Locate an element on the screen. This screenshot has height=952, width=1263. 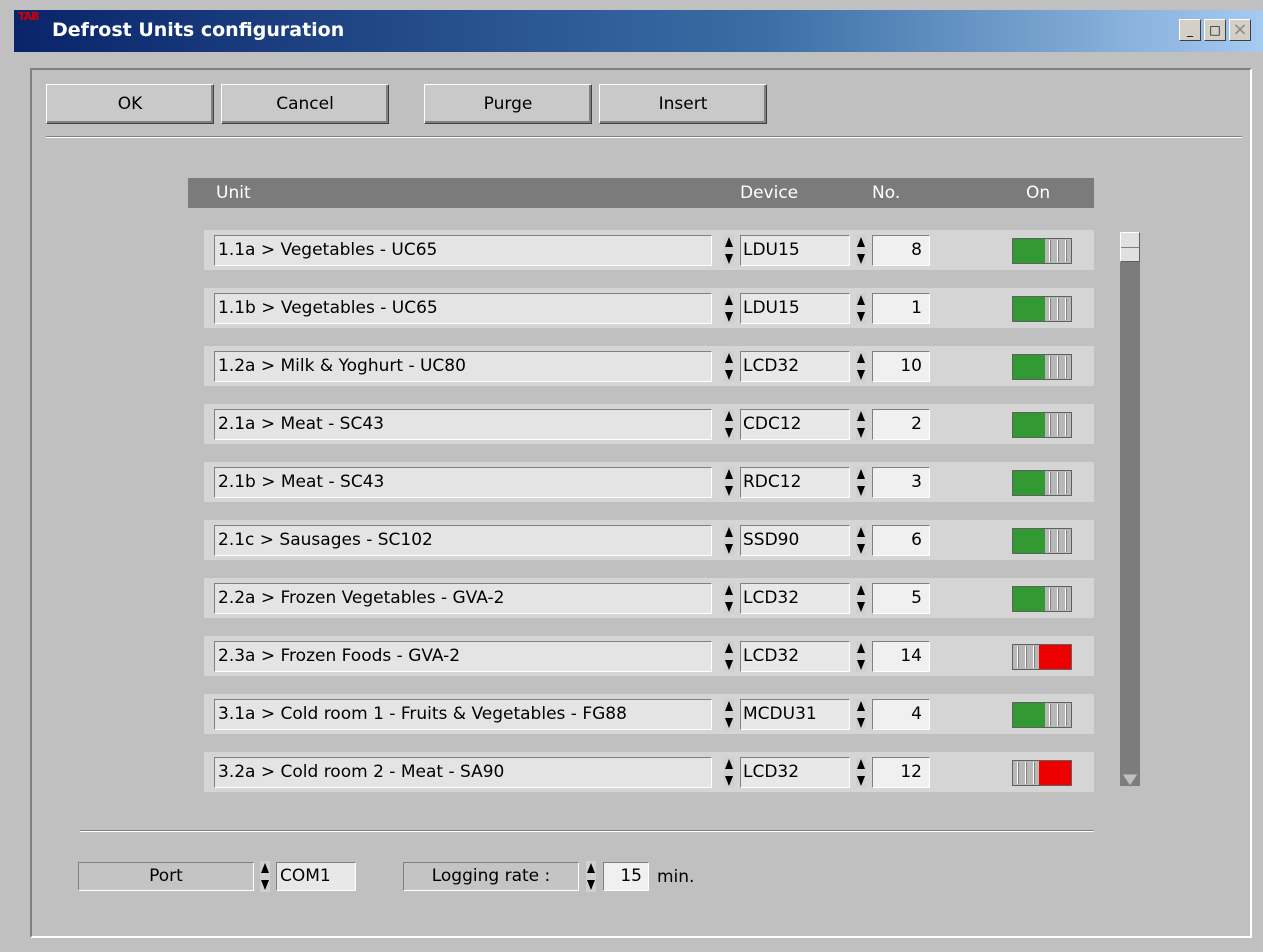
unit-field: 1.1b > Vegetables - UC65 is located at coordinates (463, 308).